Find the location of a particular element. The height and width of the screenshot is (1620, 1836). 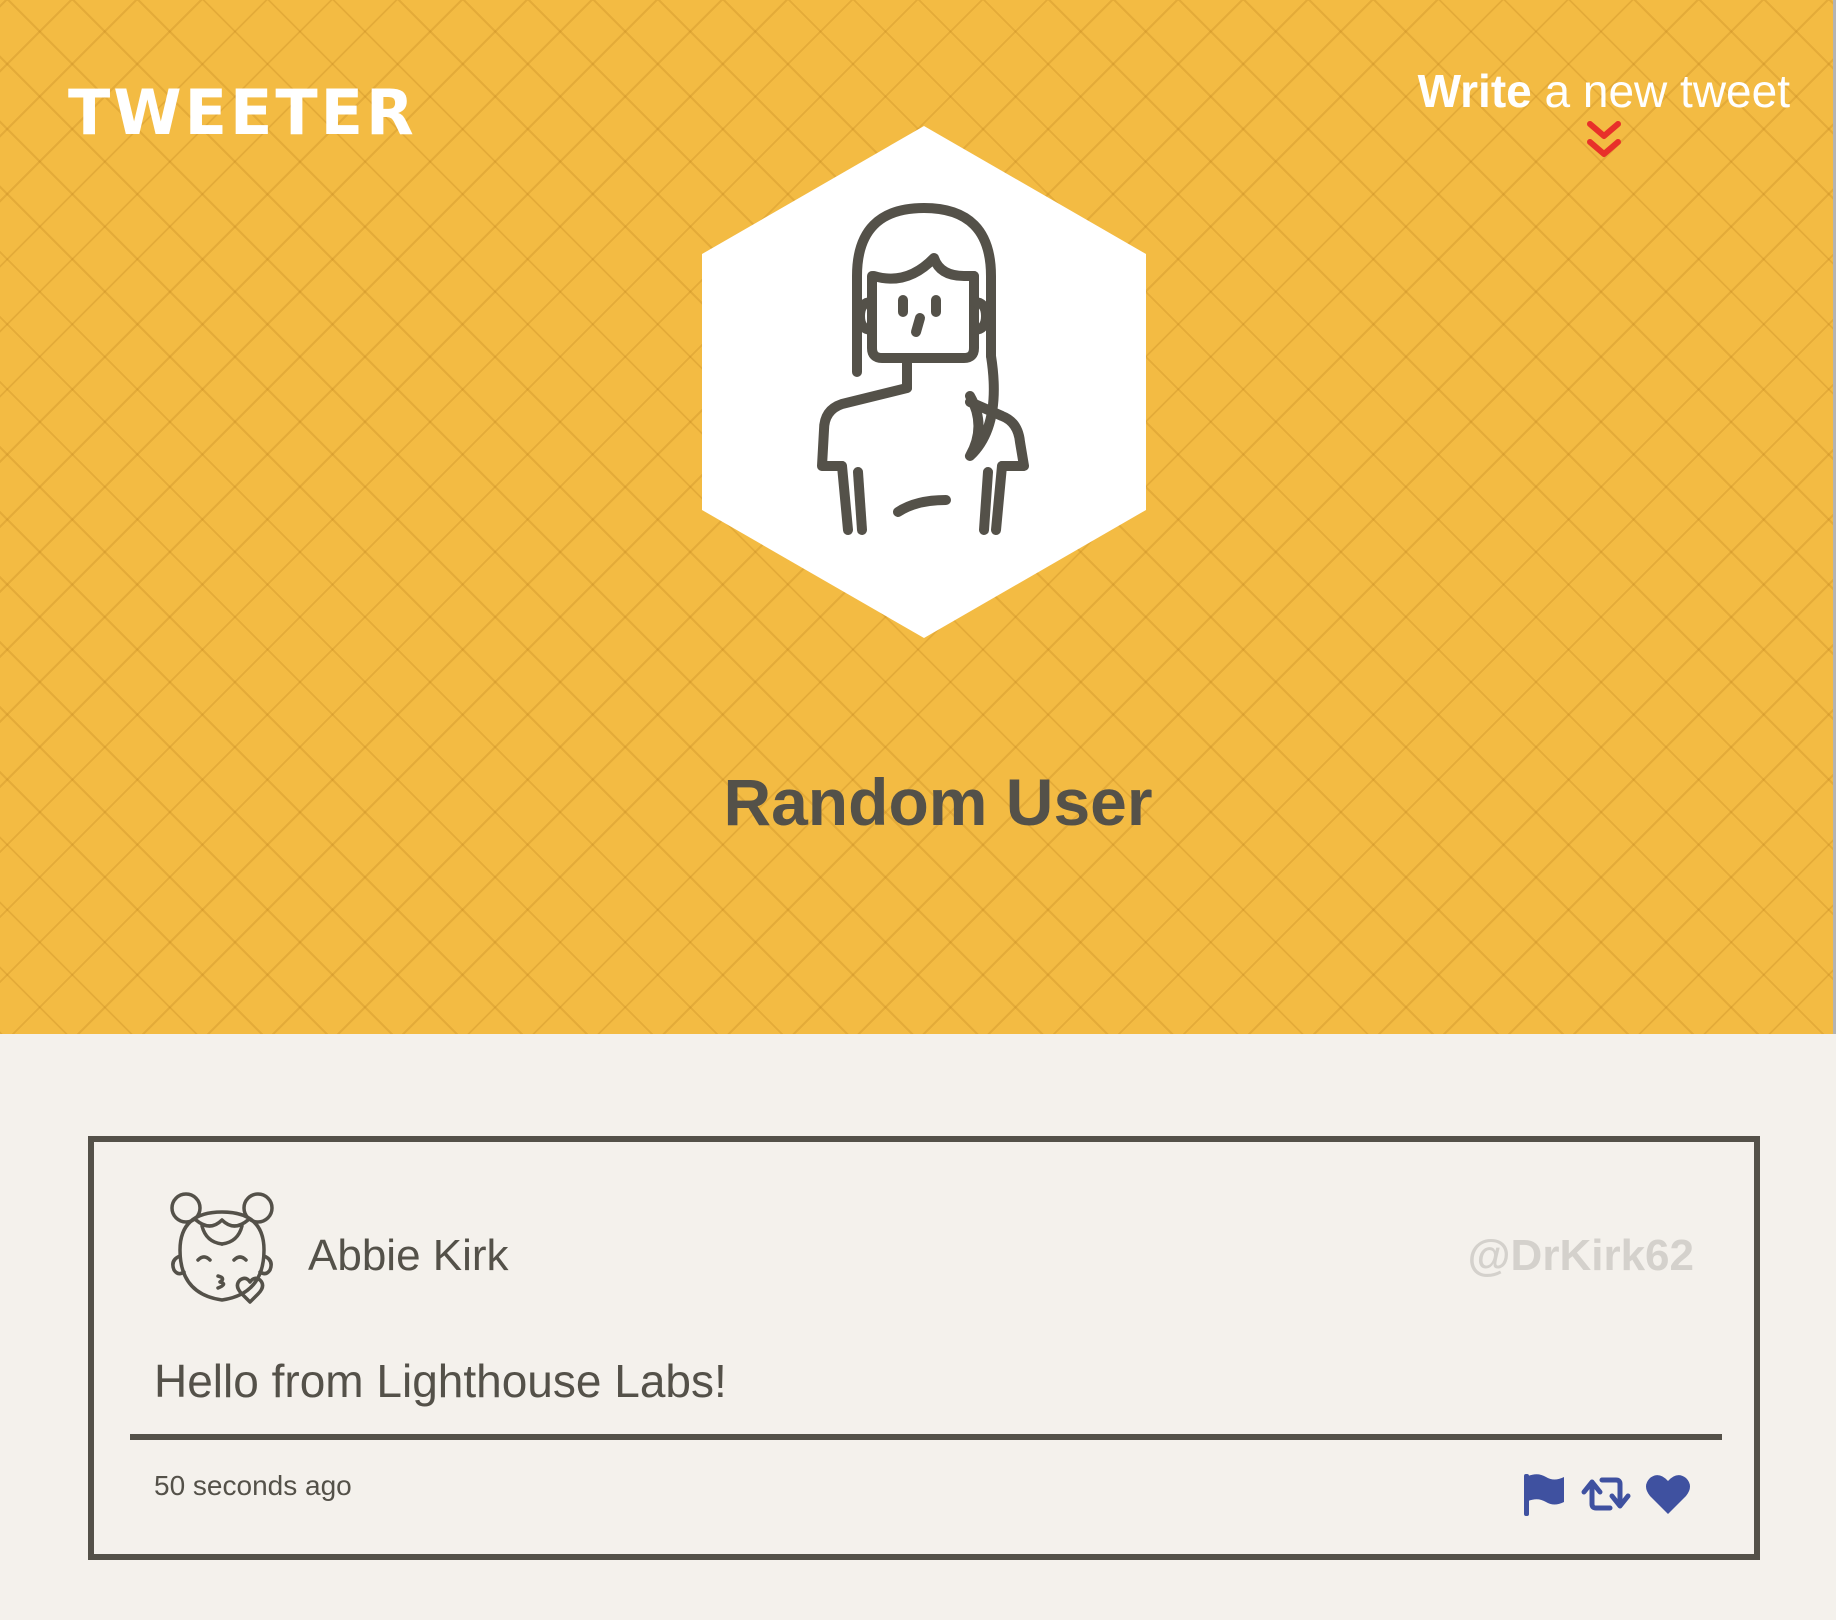

tweet-author-handle: @DrKirk62 is located at coordinates (1581, 1256).